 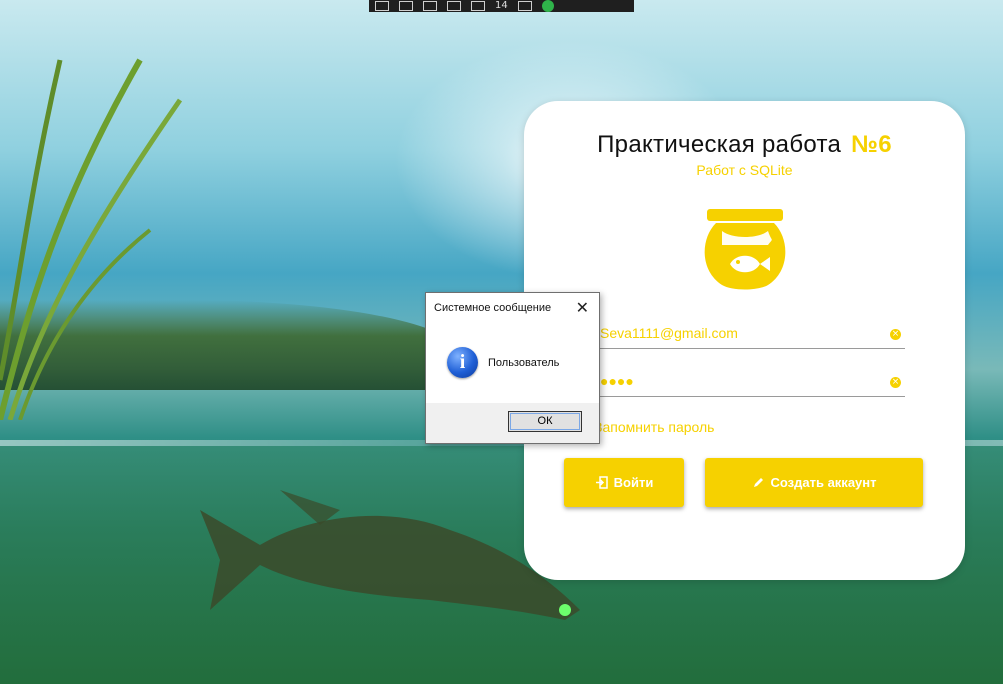 I want to click on info-icon: i, so click(x=462, y=362).